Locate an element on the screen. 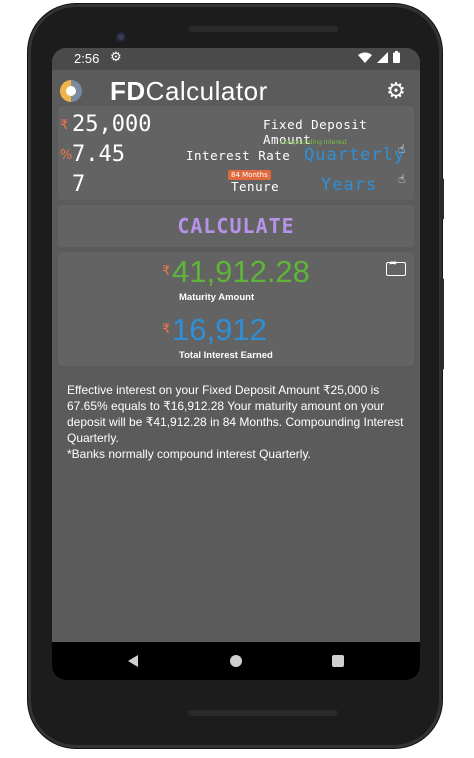 Image resolution: width=474 pixels, height=758 pixels. calculate-button: CALCULATE is located at coordinates (236, 226).